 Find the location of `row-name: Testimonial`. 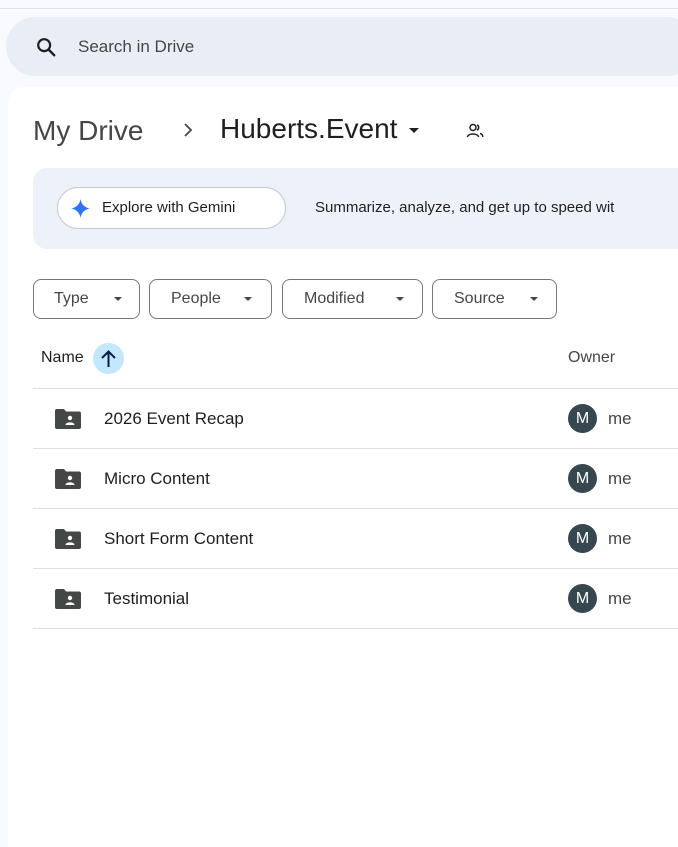

row-name: Testimonial is located at coordinates (147, 598).